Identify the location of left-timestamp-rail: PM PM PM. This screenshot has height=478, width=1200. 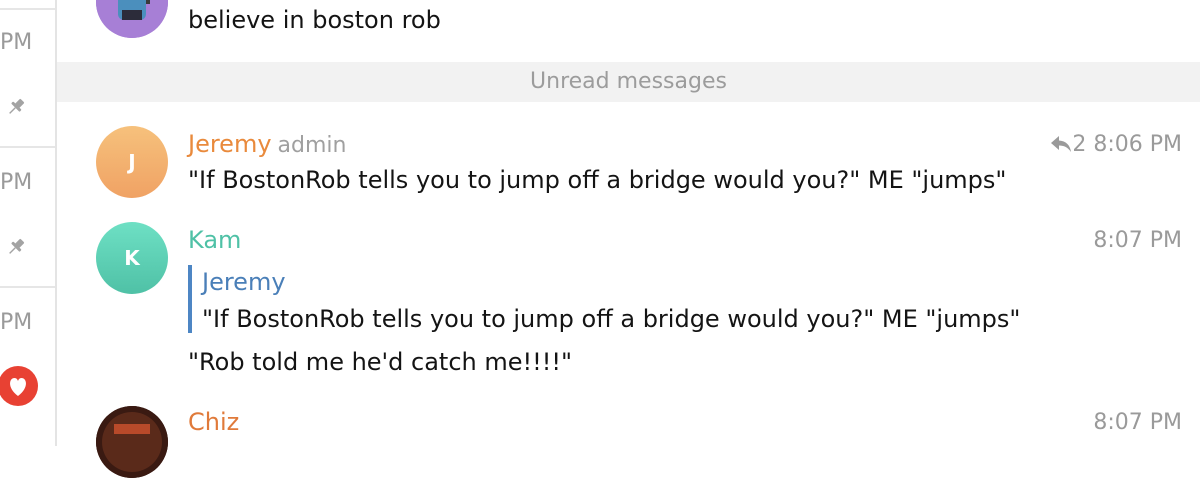
(28, 223).